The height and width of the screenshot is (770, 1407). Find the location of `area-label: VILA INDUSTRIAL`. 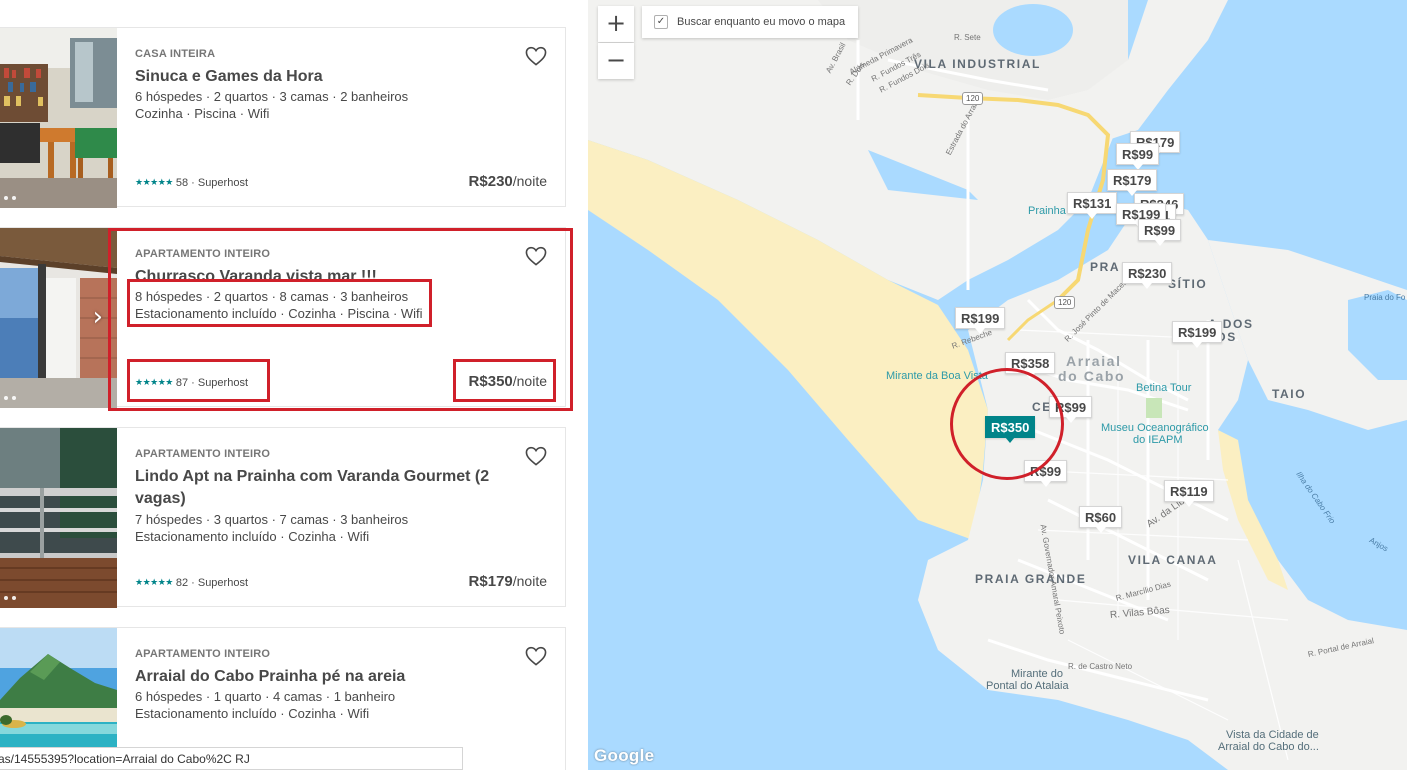

area-label: VILA INDUSTRIAL is located at coordinates (977, 64).